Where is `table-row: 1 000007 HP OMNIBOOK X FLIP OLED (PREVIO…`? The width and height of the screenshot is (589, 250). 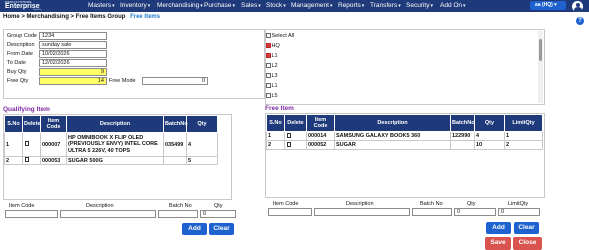 table-row: 1 000007 HP OMNIBOOK X FLIP OLED (PREVIO… is located at coordinates (111, 144).